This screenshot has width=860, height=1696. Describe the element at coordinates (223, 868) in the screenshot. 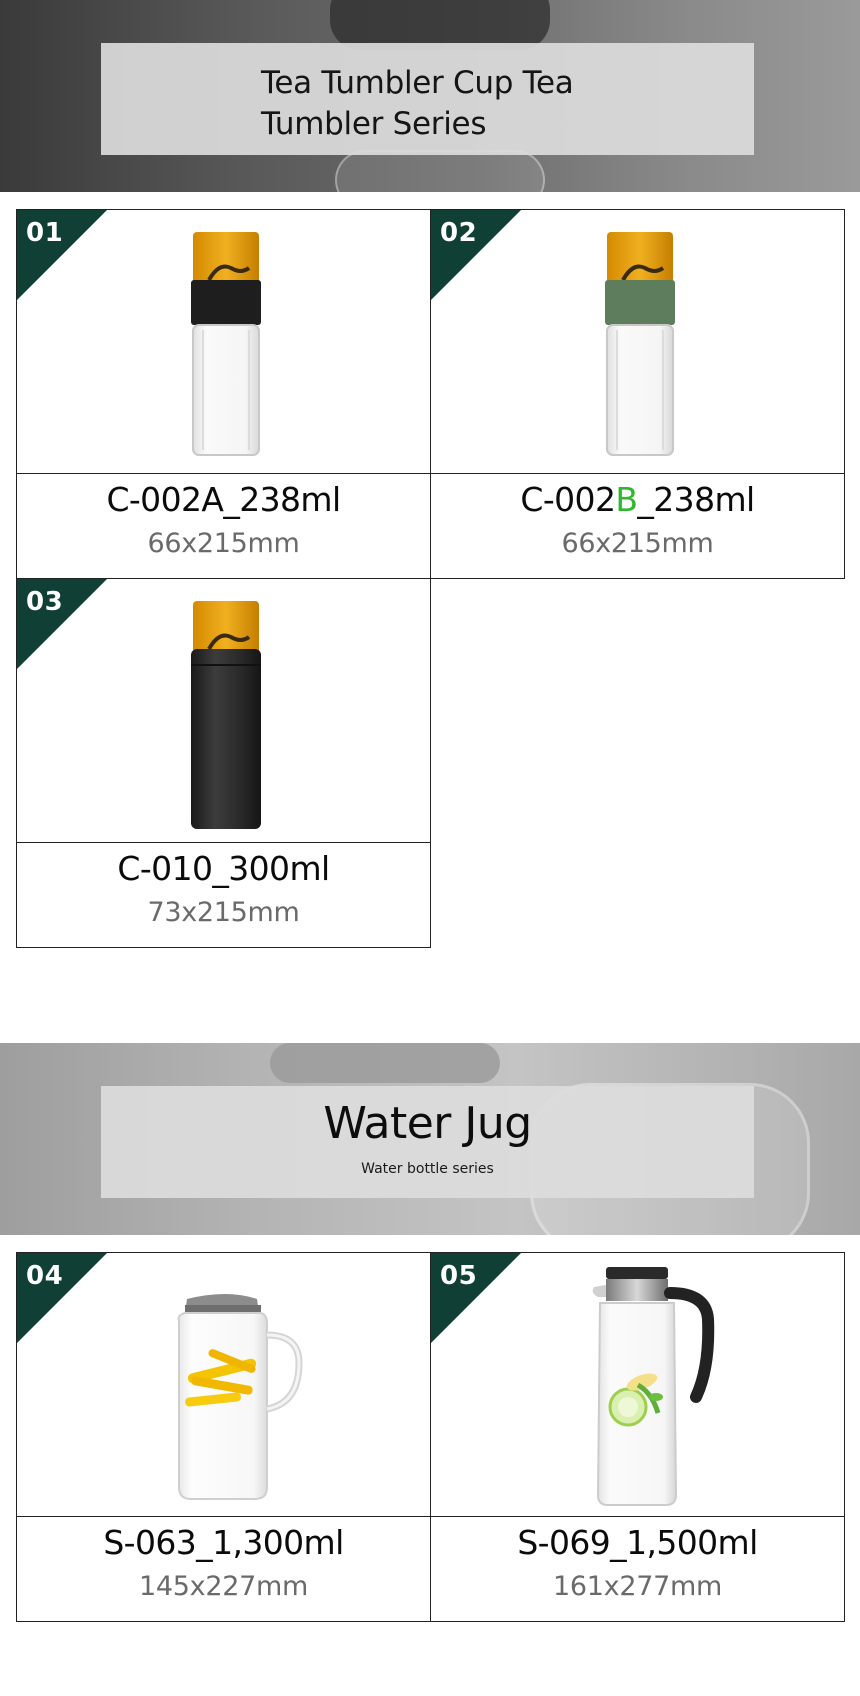

I see `product-name: C-010_300ml` at that location.